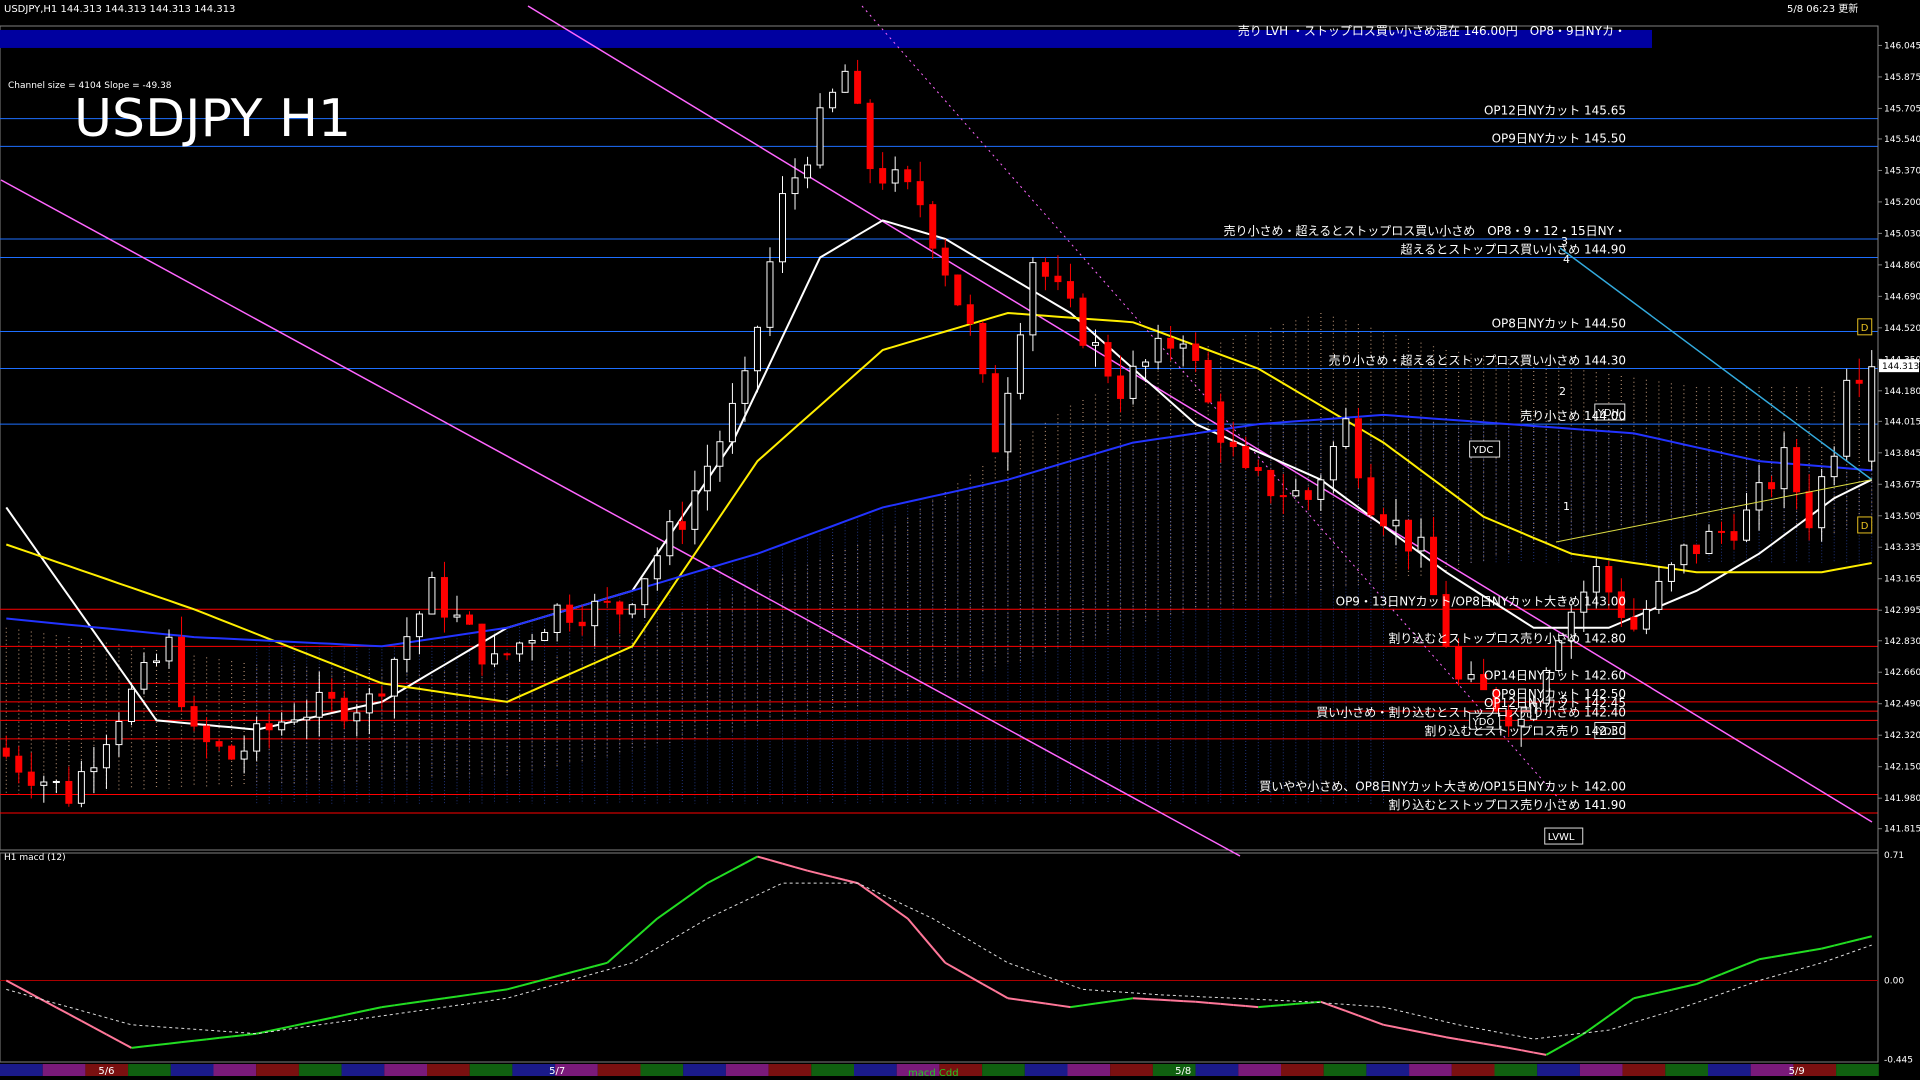  What do you see at coordinates (1902, 611) in the screenshot?
I see `price-tick-label: 142.995` at bounding box center [1902, 611].